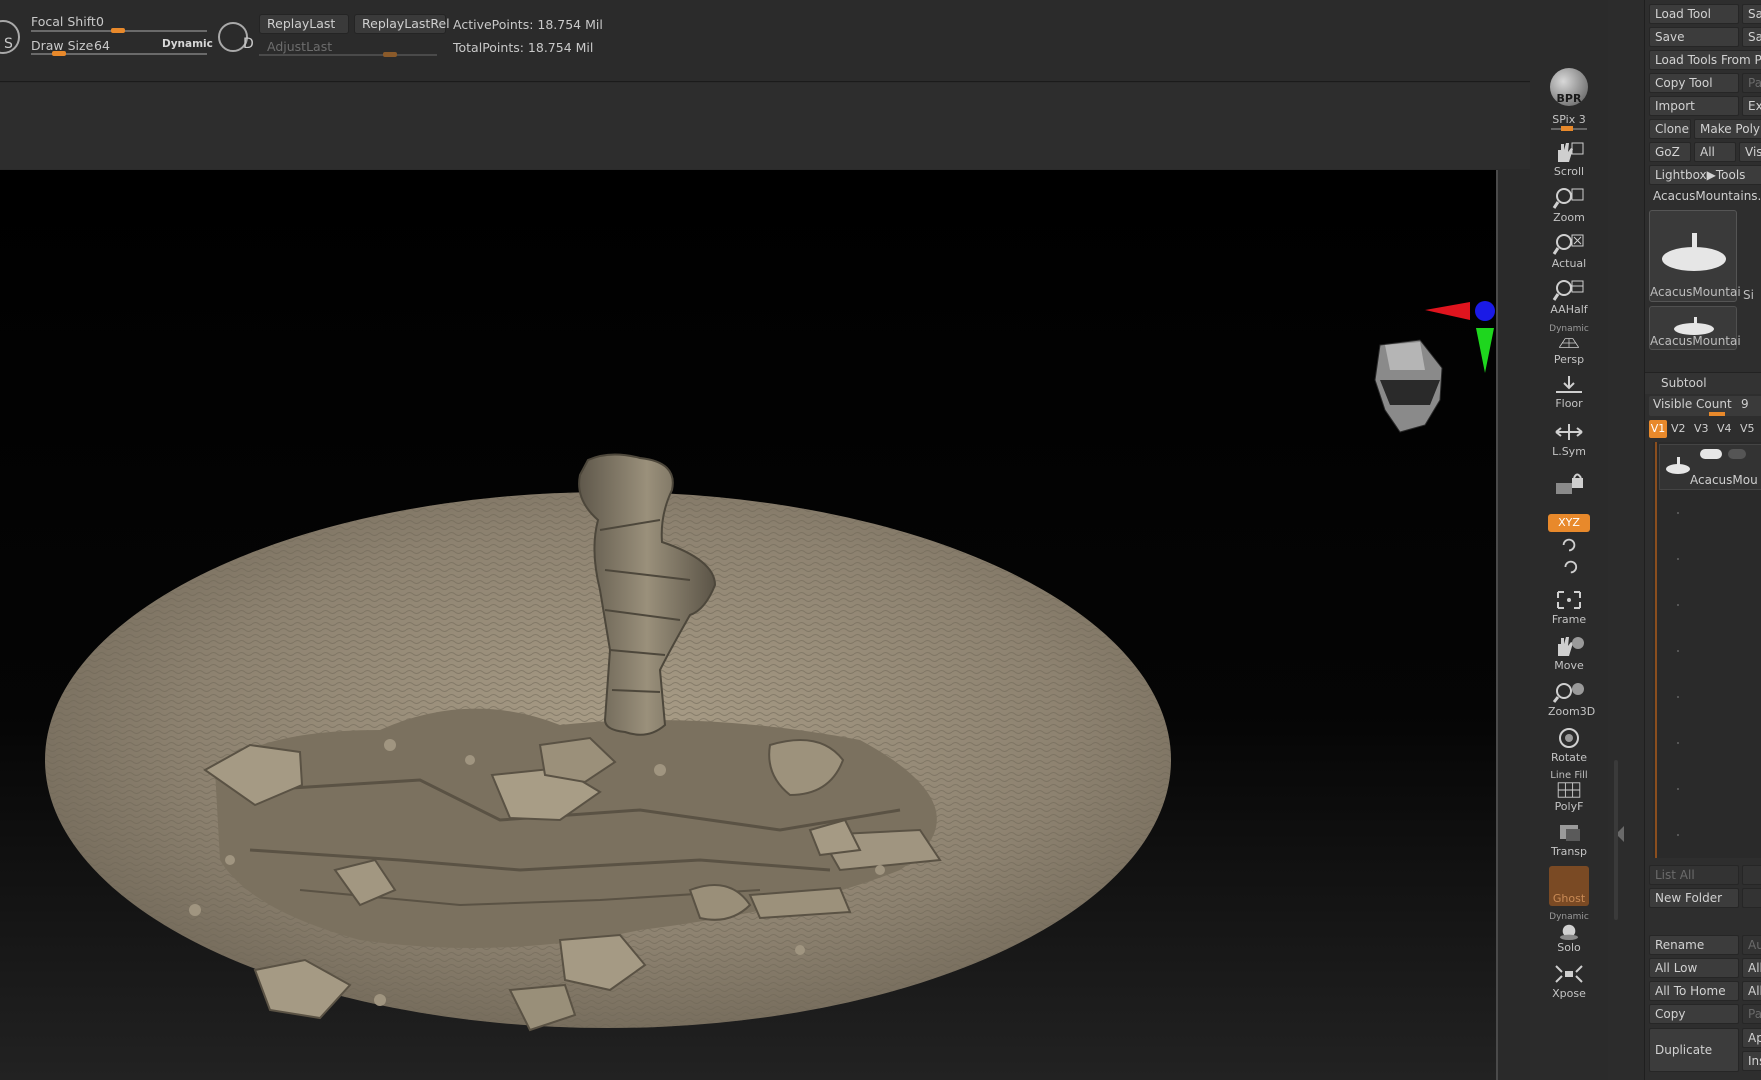  What do you see at coordinates (304, 24) in the screenshot?
I see `replay-last-button: ReplayLast` at bounding box center [304, 24].